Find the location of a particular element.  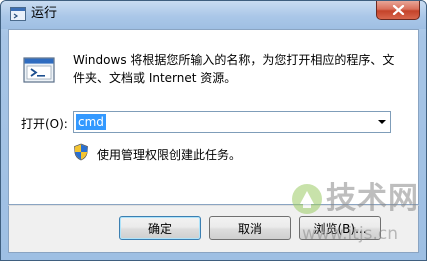

open-input: cmd is located at coordinates (91, 122).